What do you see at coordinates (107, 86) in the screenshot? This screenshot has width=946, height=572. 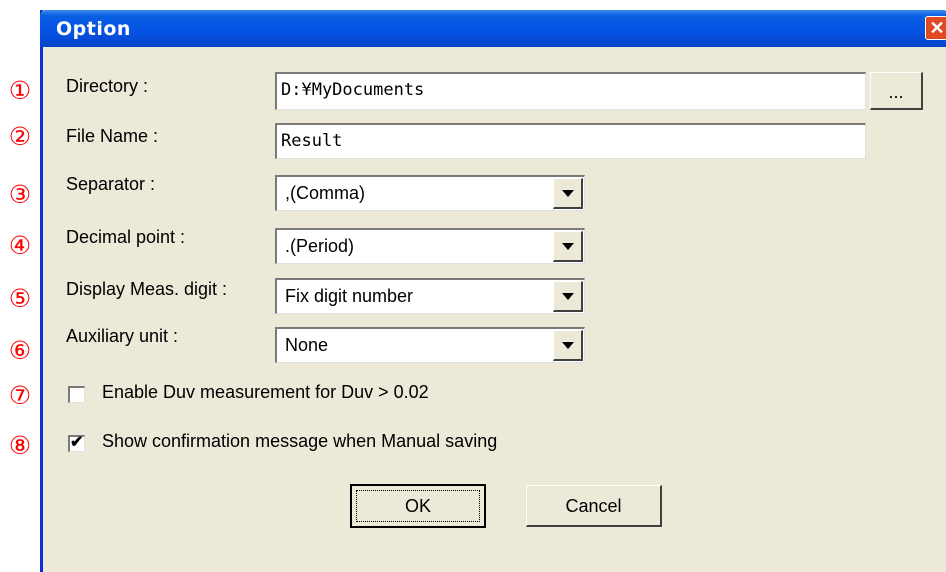 I see `directory-label: Directory :` at bounding box center [107, 86].